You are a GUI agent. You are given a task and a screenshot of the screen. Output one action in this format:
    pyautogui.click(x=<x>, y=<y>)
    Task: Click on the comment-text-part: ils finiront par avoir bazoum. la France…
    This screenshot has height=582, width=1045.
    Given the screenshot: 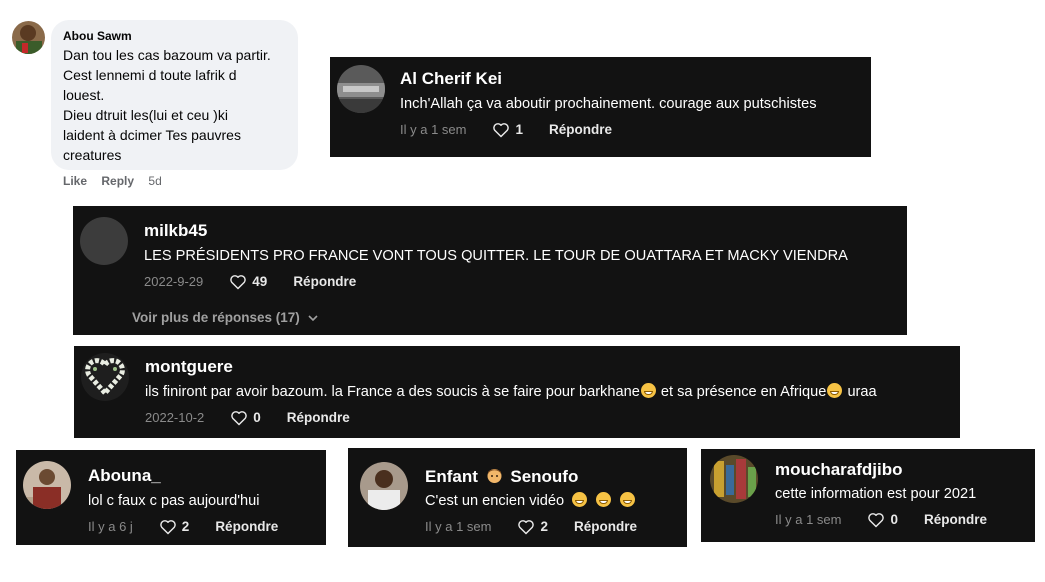 What is the action you would take?
    pyautogui.click(x=392, y=392)
    